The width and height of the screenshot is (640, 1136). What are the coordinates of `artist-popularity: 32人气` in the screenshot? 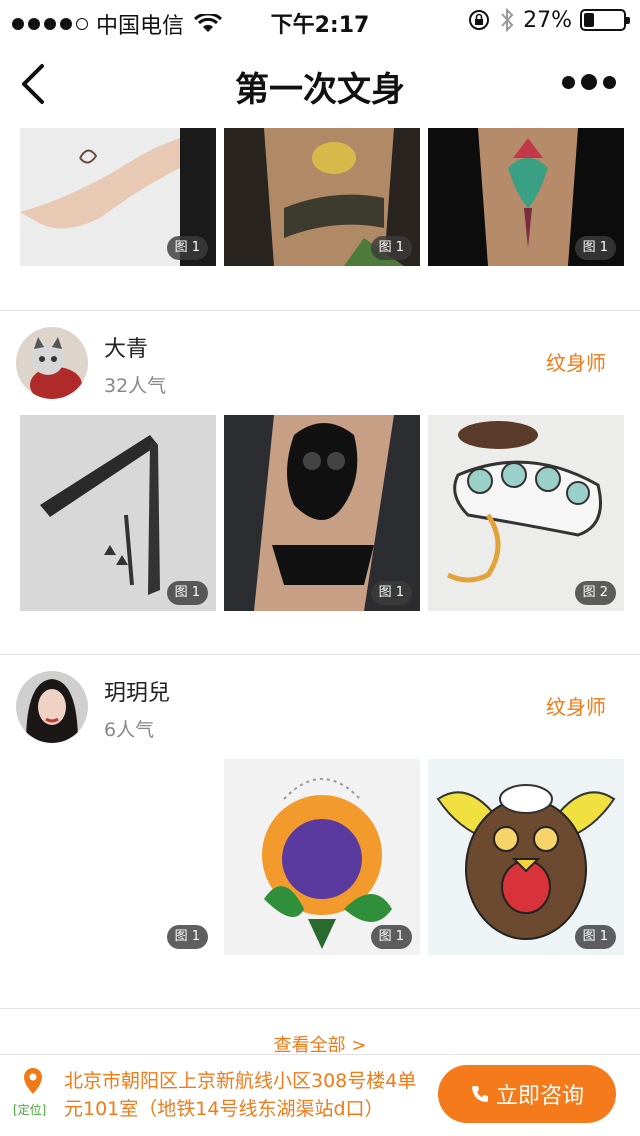 It's located at (135, 386).